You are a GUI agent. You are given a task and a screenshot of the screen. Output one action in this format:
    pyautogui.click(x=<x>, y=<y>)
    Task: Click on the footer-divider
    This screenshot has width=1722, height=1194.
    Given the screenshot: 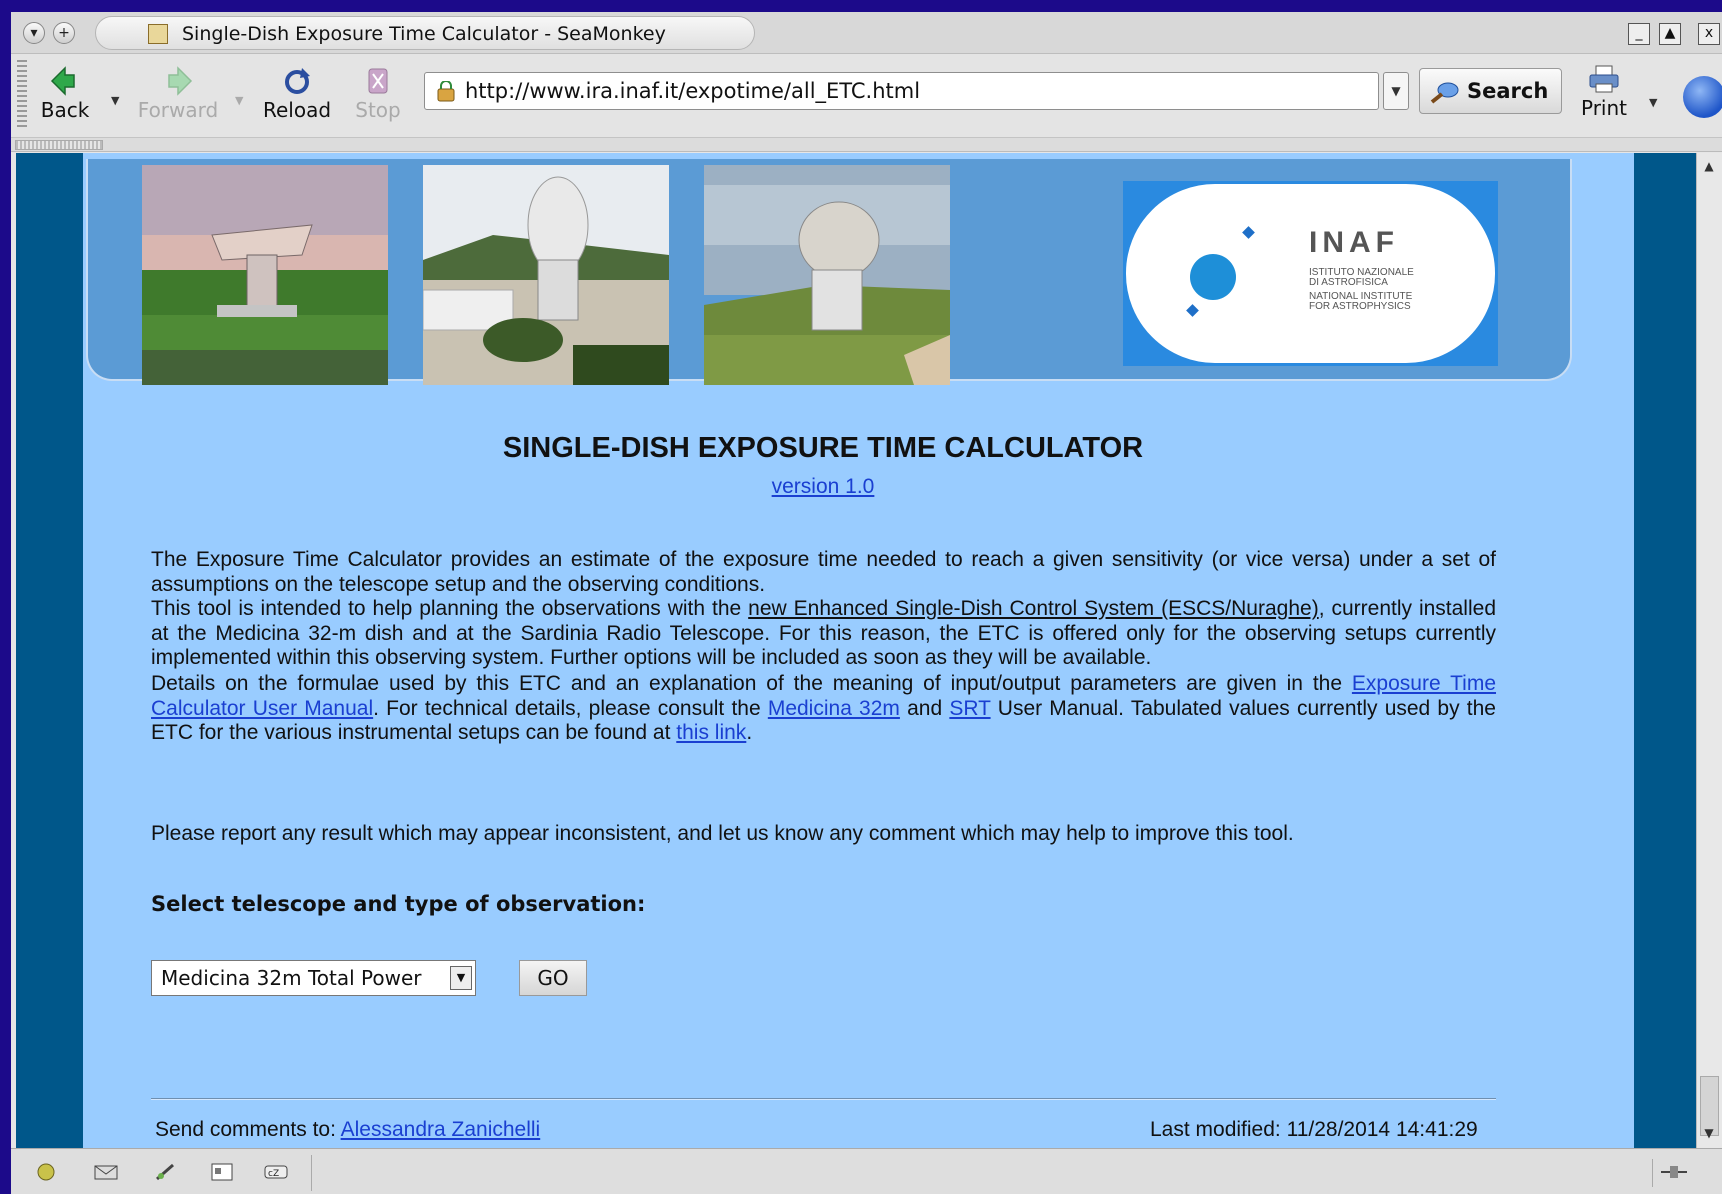 What is the action you would take?
    pyautogui.click(x=823, y=1099)
    